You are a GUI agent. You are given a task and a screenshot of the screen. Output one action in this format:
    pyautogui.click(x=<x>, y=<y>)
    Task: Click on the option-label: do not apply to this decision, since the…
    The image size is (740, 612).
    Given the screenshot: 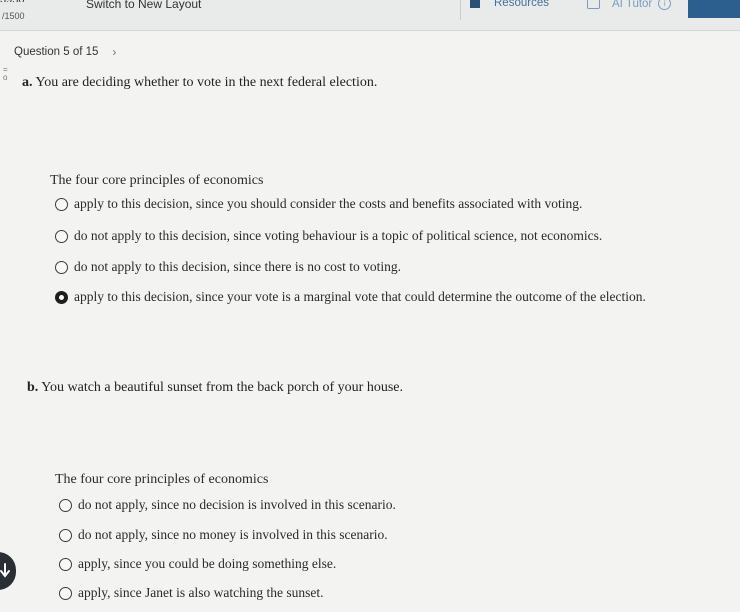 What is the action you would take?
    pyautogui.click(x=237, y=266)
    